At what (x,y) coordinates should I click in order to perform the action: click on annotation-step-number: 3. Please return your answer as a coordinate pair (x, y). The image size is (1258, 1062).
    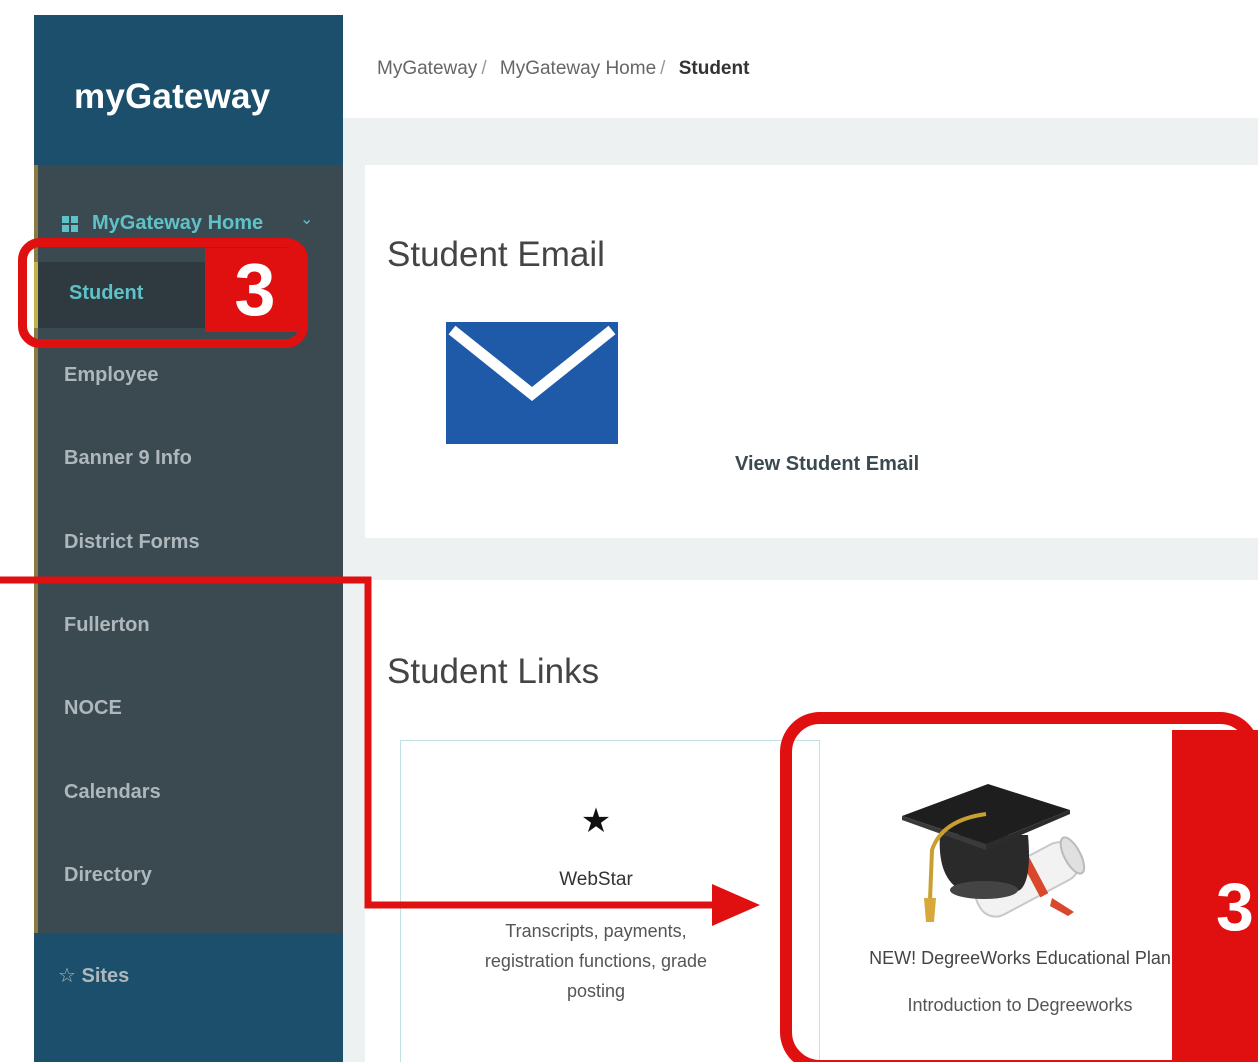
    Looking at the image, I should click on (255, 290).